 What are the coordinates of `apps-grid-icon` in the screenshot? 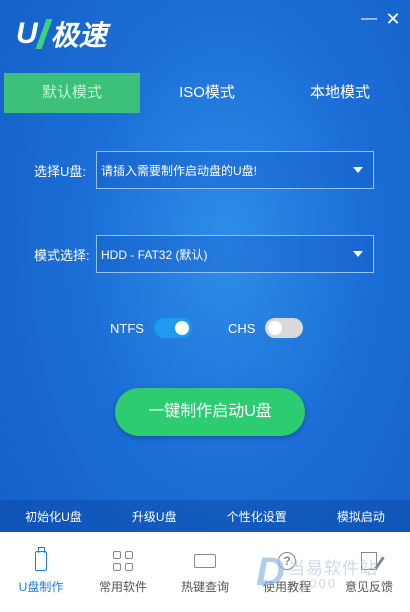 It's located at (123, 560).